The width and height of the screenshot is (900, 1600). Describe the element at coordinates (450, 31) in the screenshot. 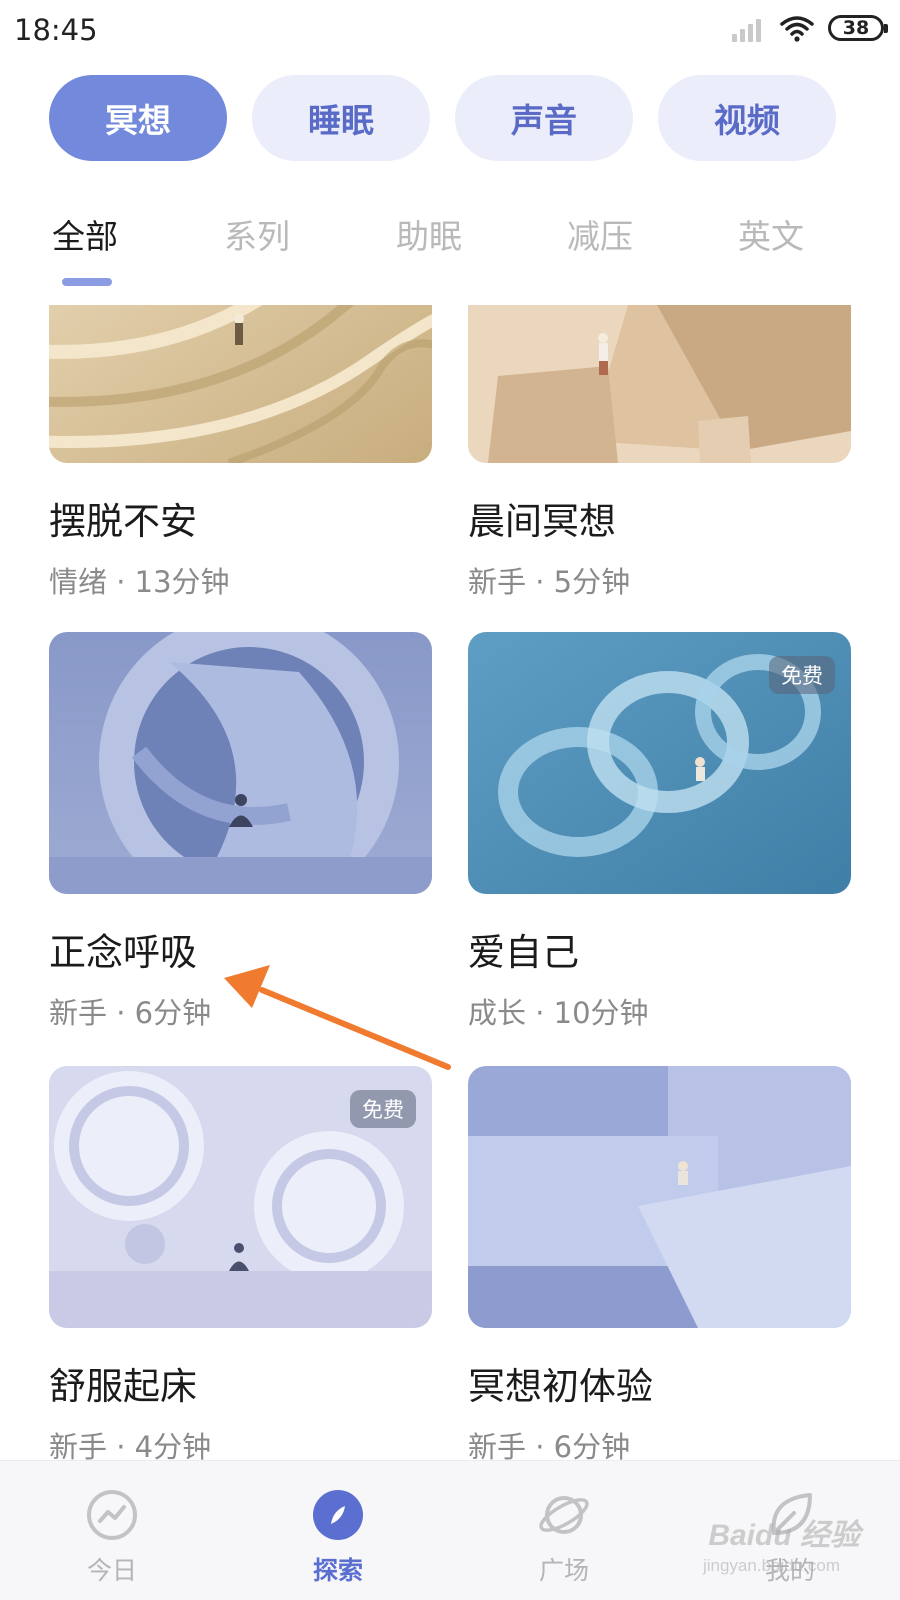

I see `status-bar: 18:45 38` at that location.